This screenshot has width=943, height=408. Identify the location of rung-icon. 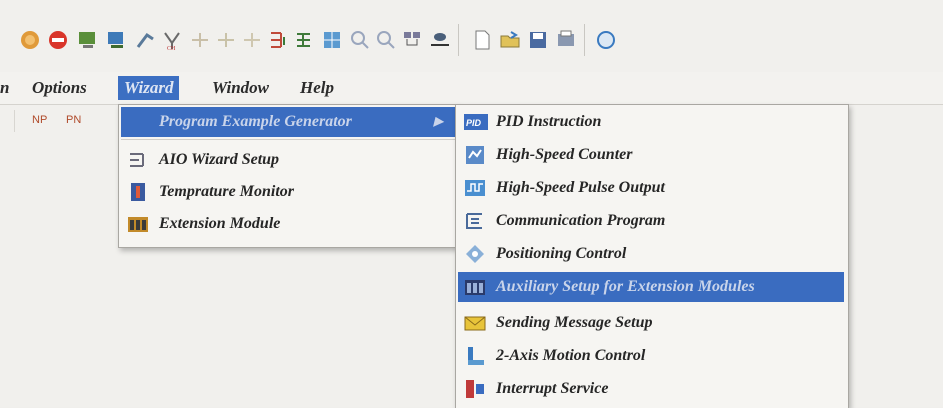
(304, 40).